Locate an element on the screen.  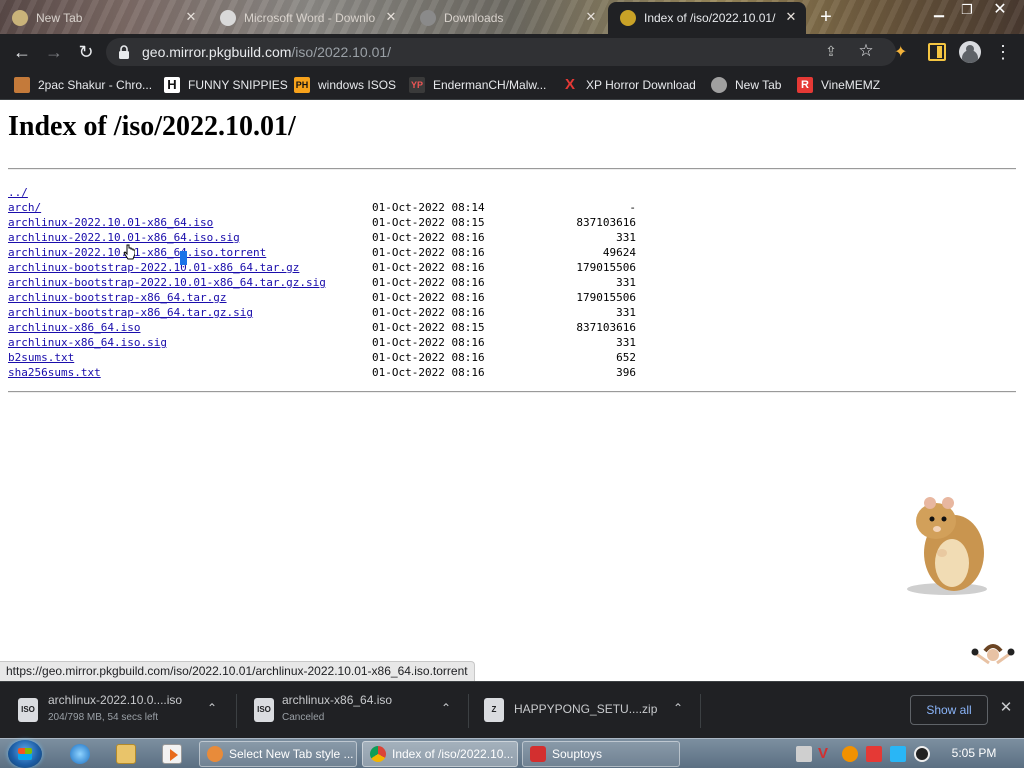
file-link: sha256sums.txt is located at coordinates (54, 372).